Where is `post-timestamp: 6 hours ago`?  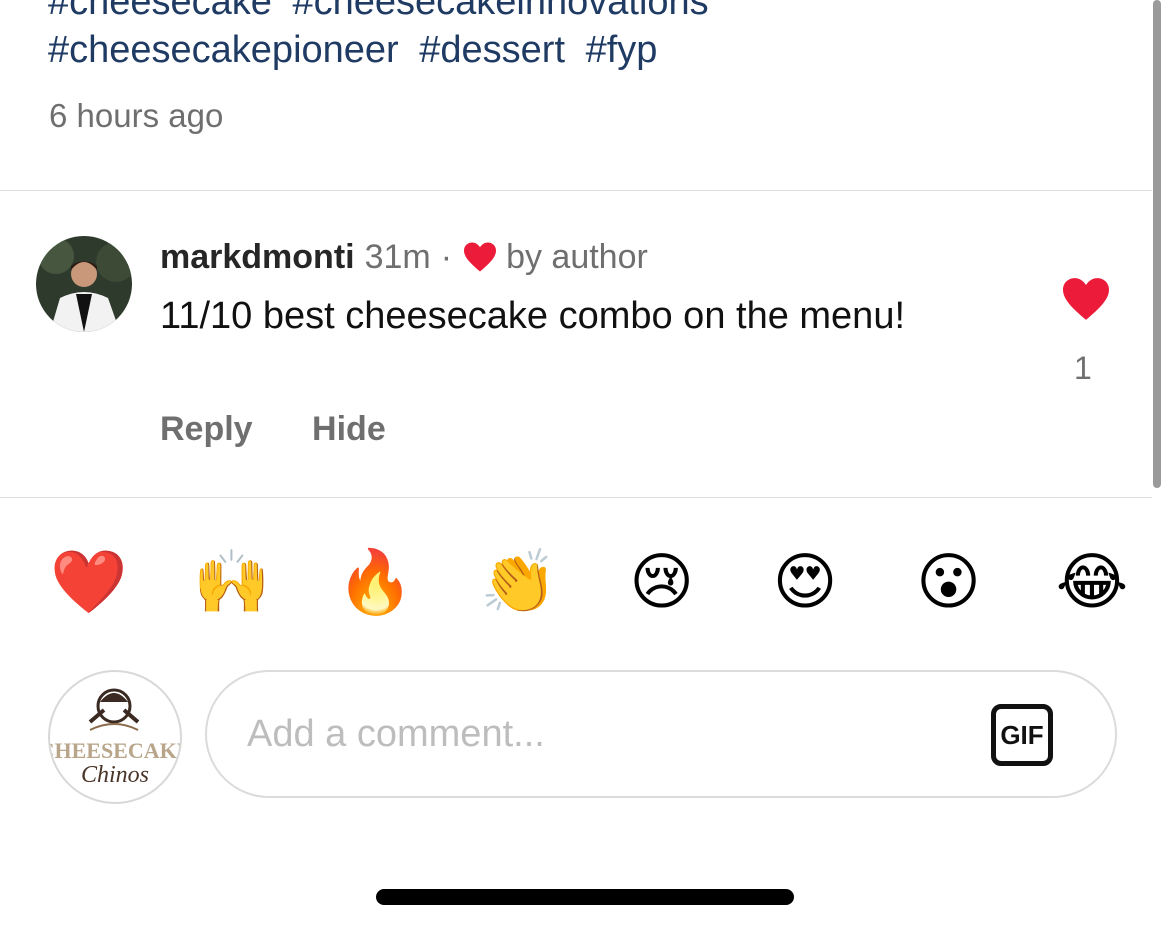 post-timestamp: 6 hours ago is located at coordinates (136, 115).